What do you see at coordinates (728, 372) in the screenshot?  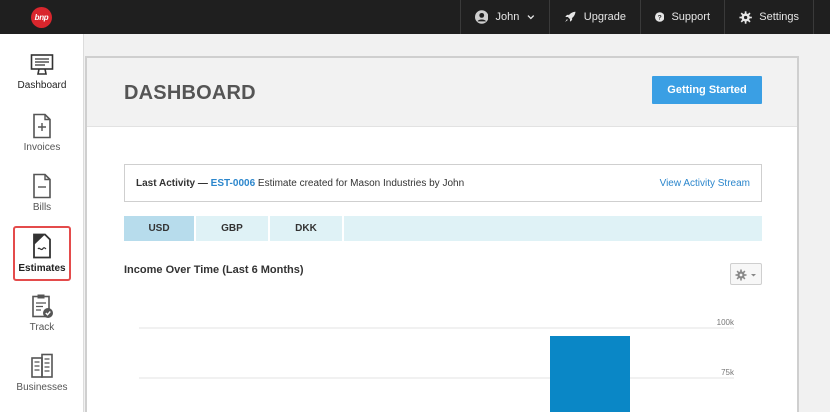 I see `y-tick-label: 75k` at bounding box center [728, 372].